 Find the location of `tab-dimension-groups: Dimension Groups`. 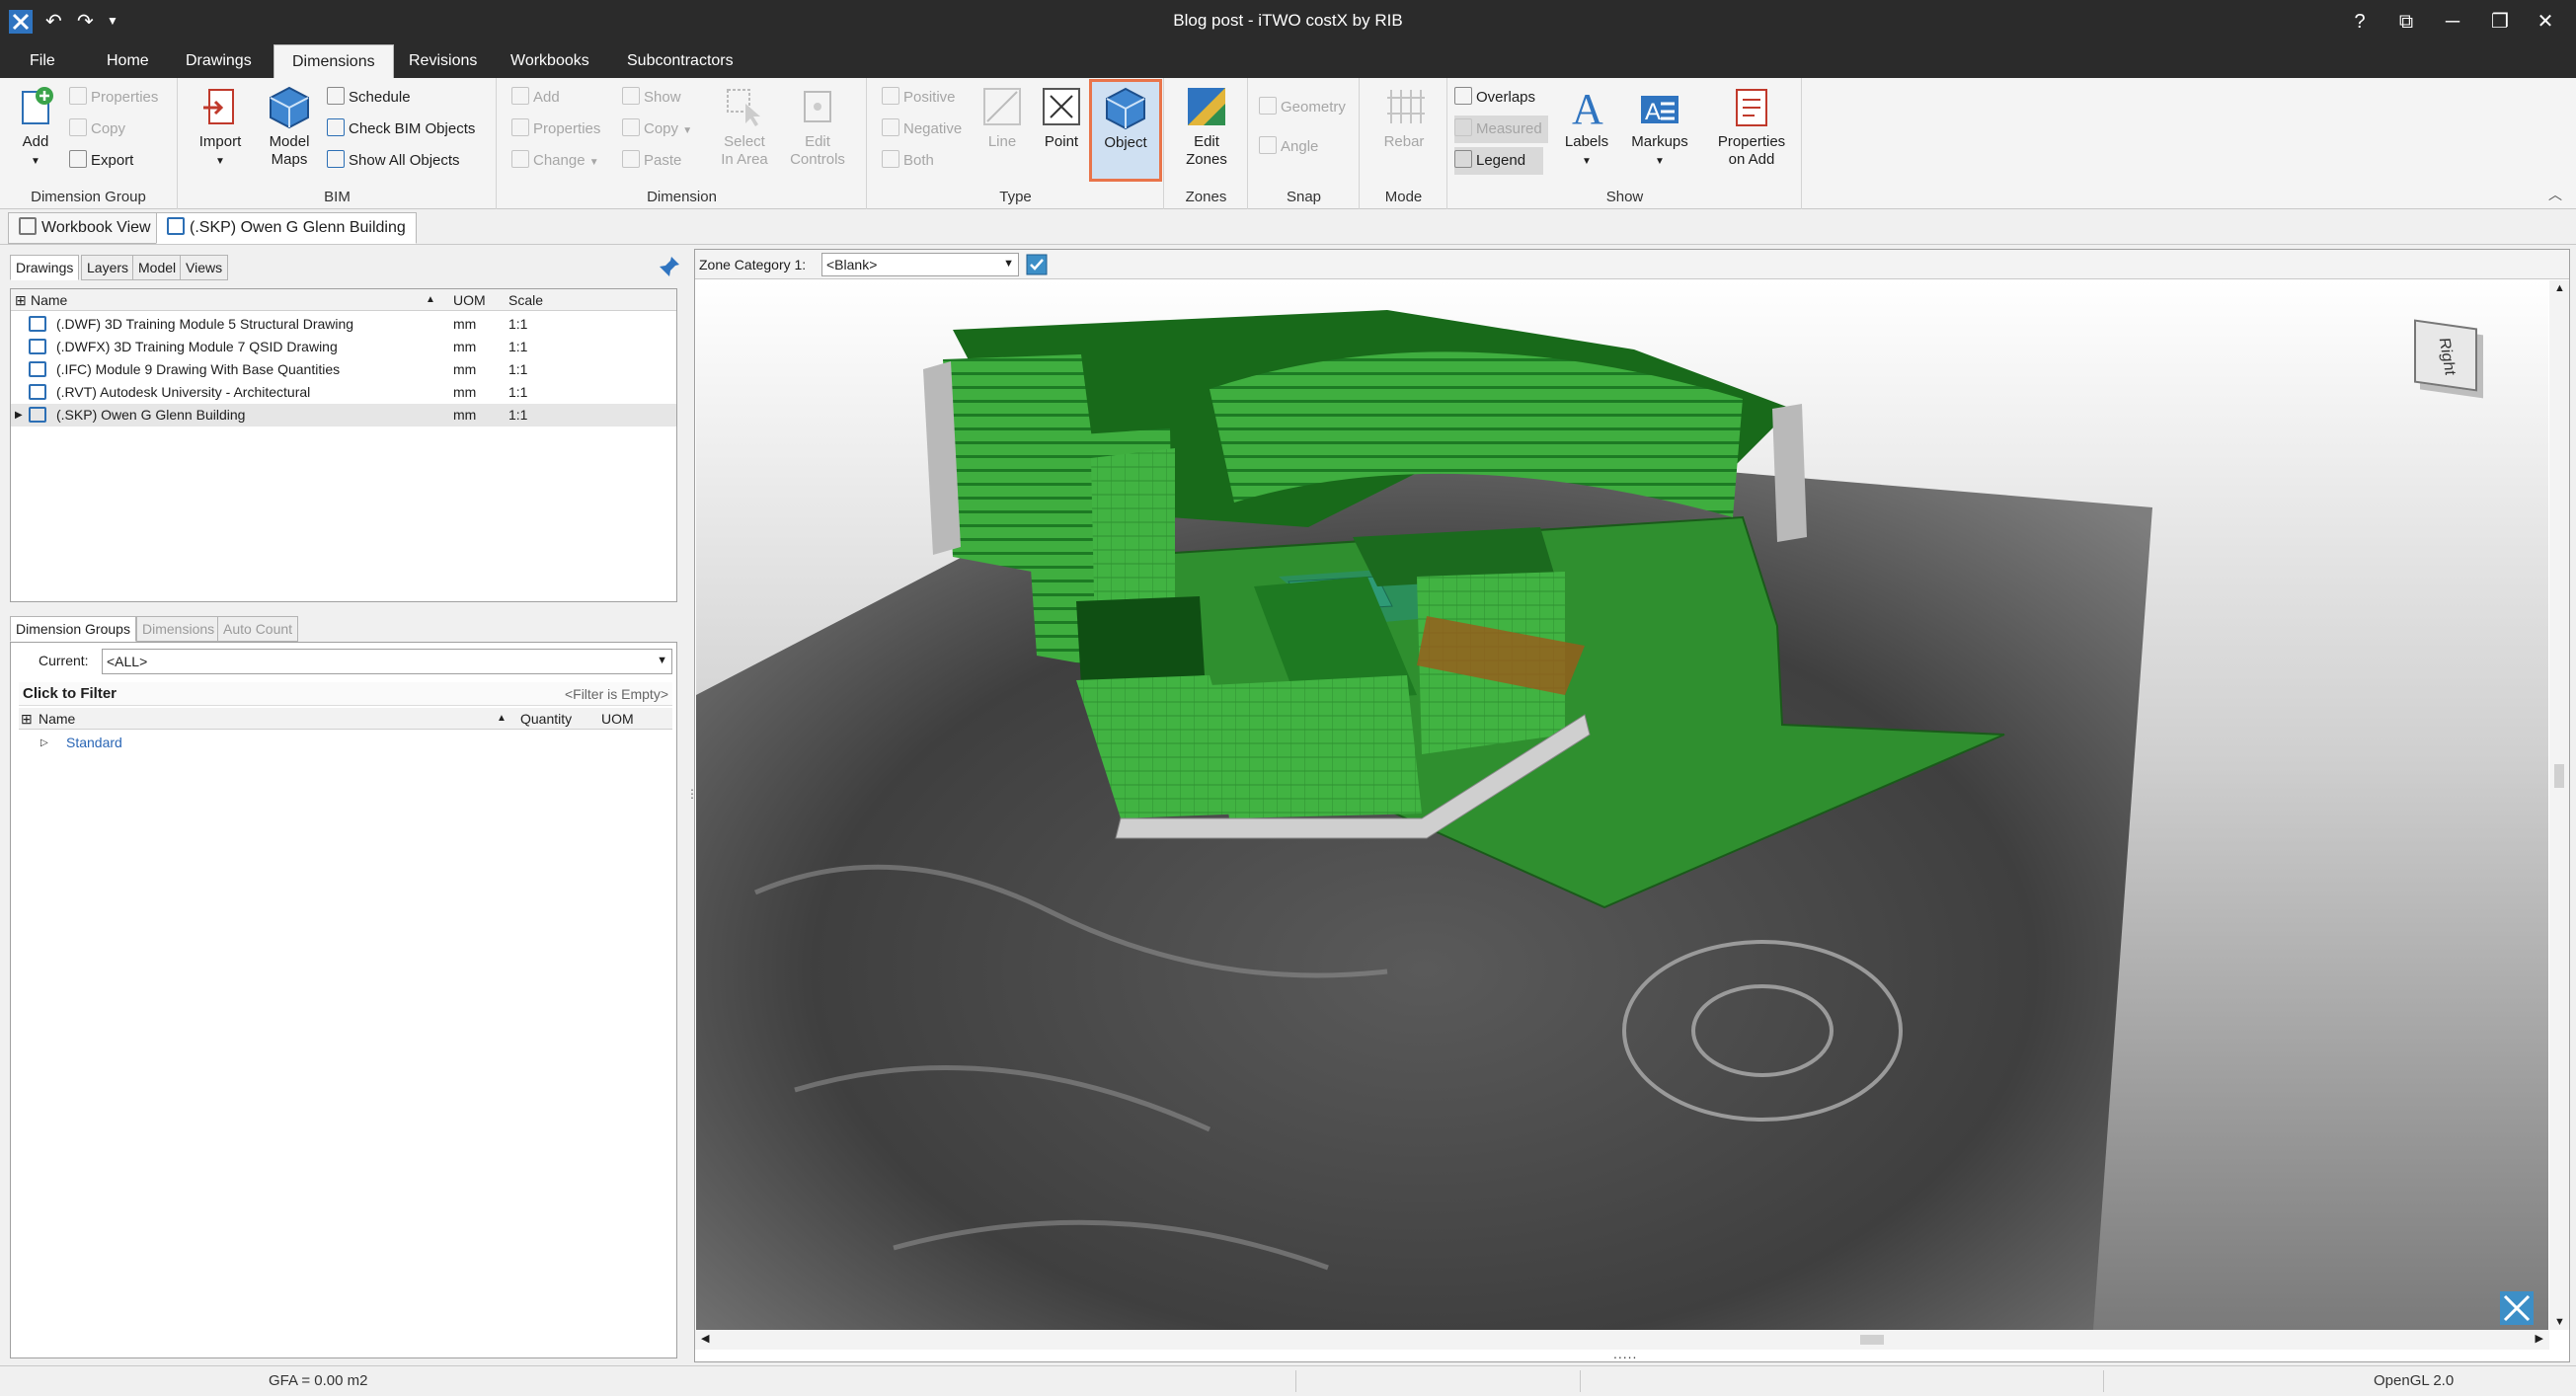

tab-dimension-groups: Dimension Groups is located at coordinates (73, 629).